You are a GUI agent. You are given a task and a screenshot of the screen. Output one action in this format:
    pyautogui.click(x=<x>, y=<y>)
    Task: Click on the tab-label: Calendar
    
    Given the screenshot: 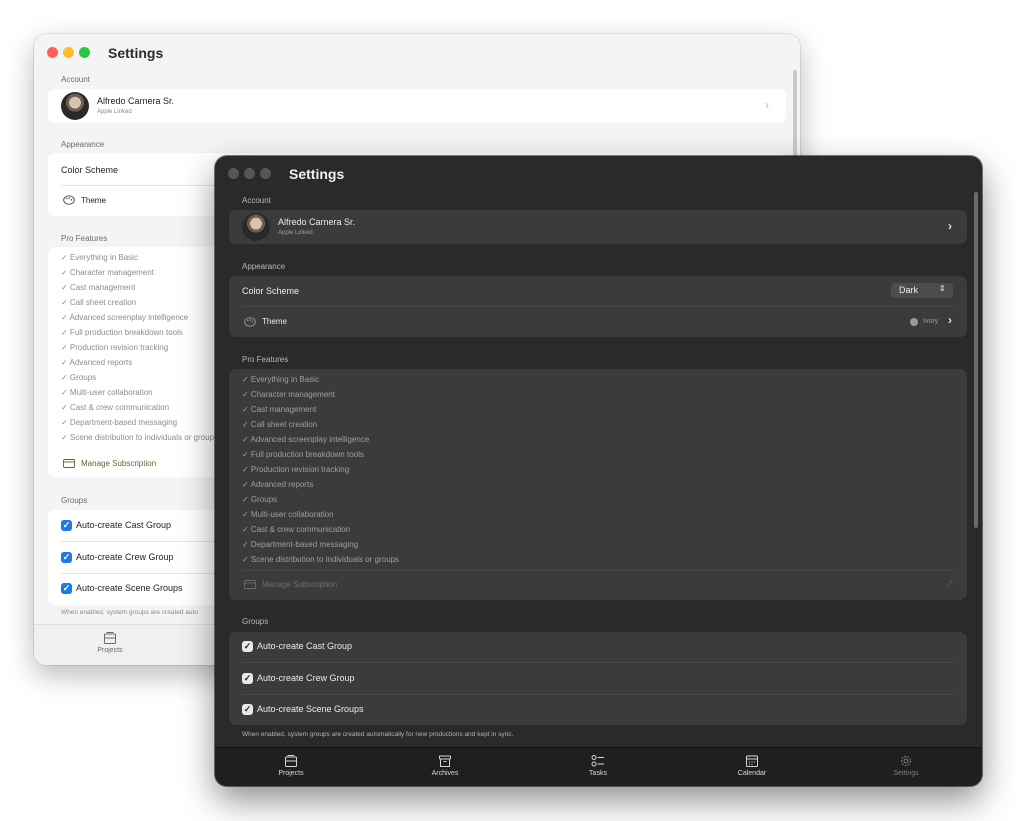 What is the action you would take?
    pyautogui.click(x=752, y=773)
    